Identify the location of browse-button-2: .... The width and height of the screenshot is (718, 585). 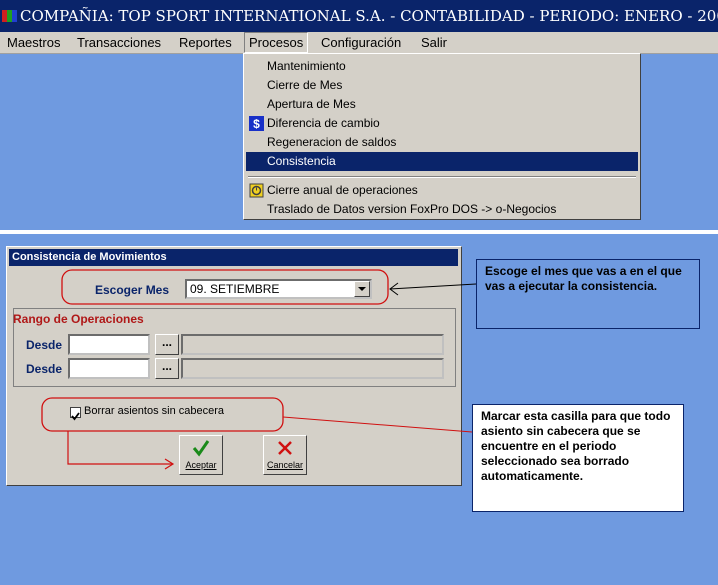
(167, 368).